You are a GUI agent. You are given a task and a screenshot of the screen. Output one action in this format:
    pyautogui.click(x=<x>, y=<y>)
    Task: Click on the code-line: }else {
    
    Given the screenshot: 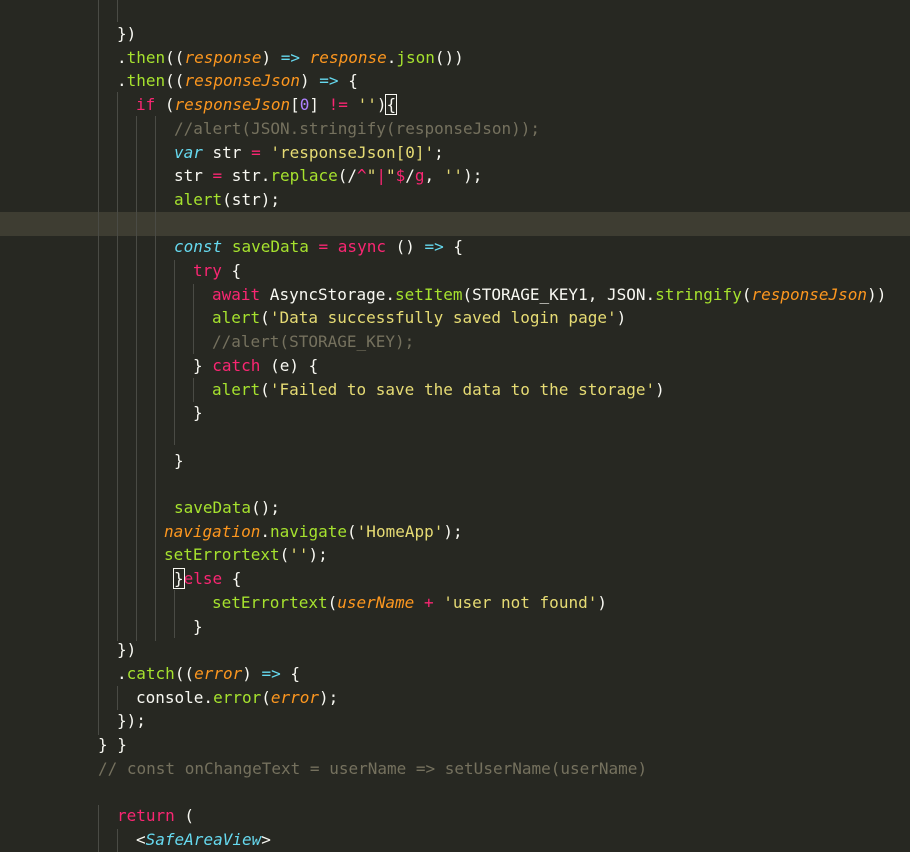 What is the action you would take?
    pyautogui.click(x=207, y=579)
    